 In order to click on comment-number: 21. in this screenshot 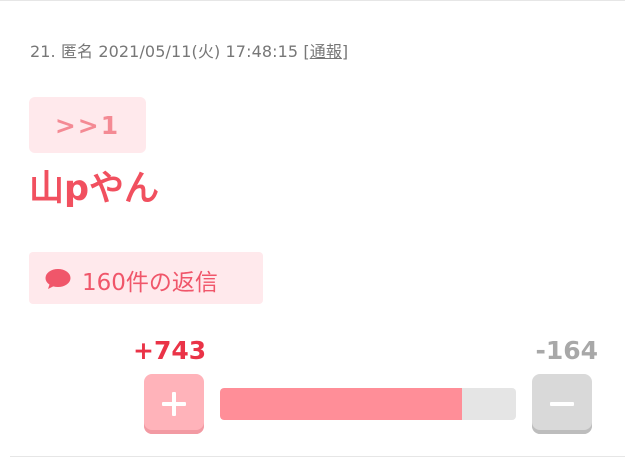, I will do `click(43, 51)`.